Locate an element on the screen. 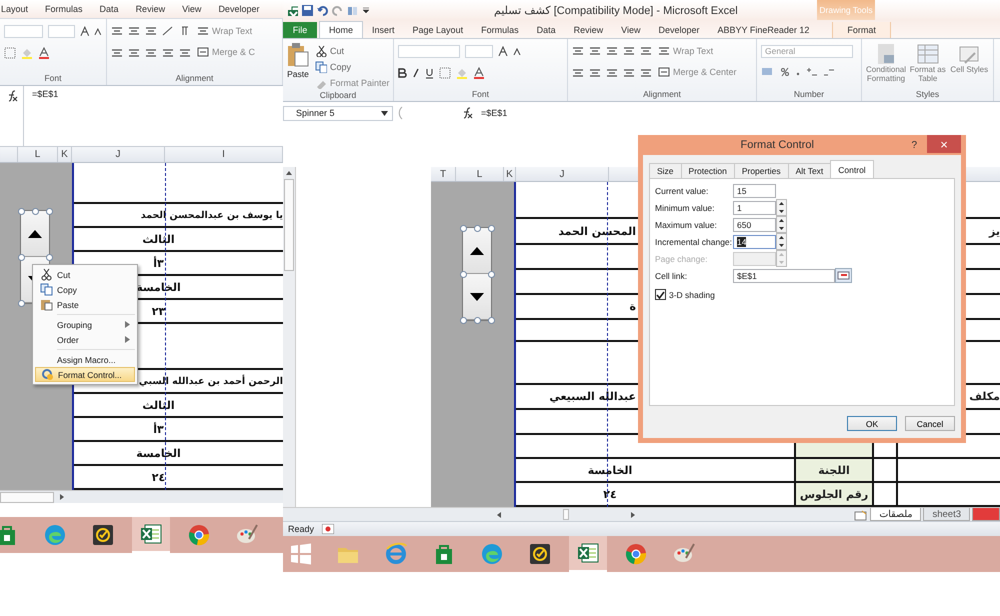 This screenshot has width=1000, height=616. ribbon-tab: Insert is located at coordinates (383, 30).